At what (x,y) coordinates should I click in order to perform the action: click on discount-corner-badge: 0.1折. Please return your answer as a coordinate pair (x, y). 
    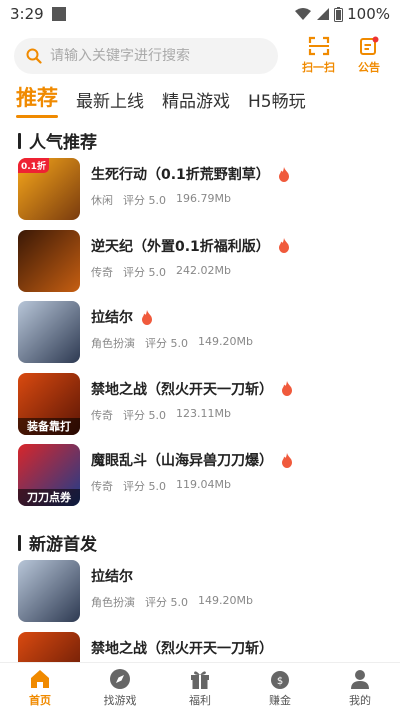
    Looking at the image, I should click on (33, 165).